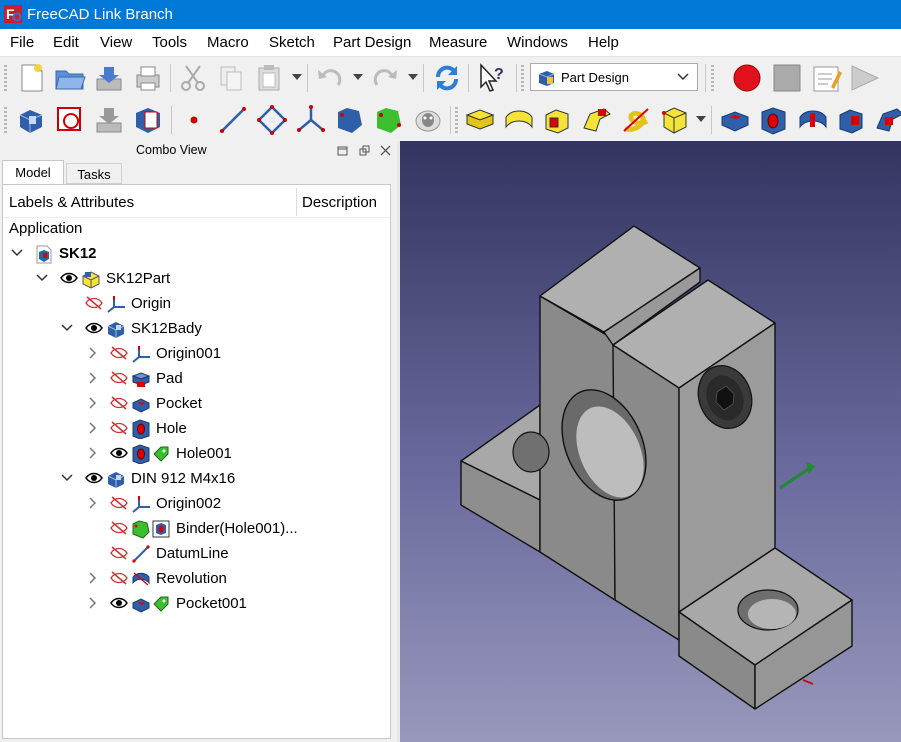  Describe the element at coordinates (297, 77) in the screenshot. I see `paste-dropdown-icon` at that location.